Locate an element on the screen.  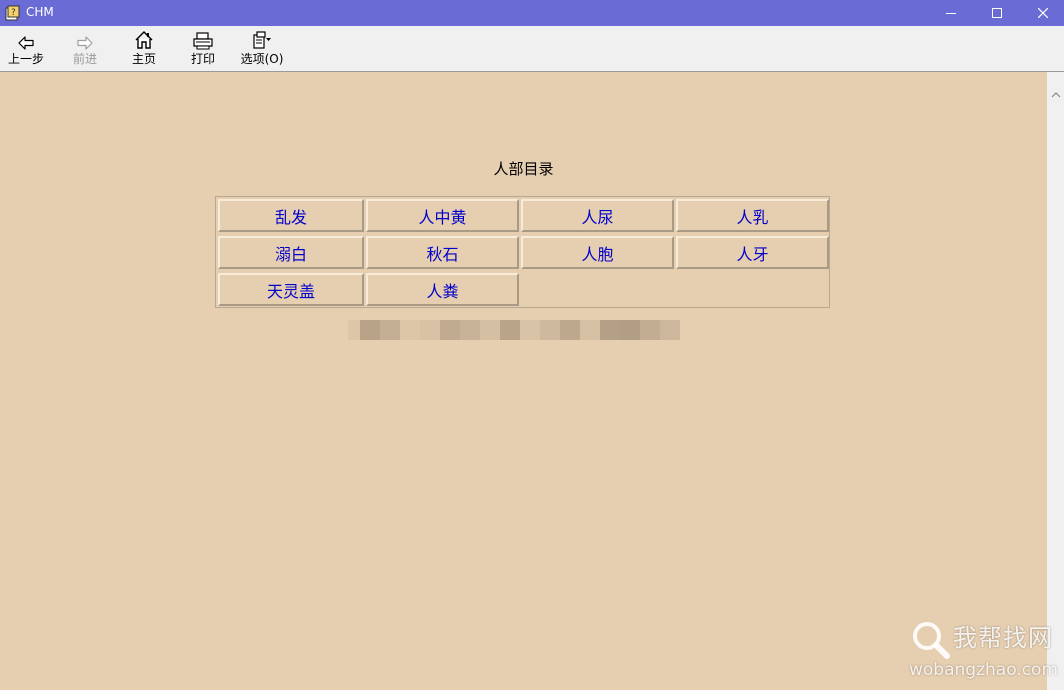
watermark-name: 我帮找网 is located at coordinates (1003, 638).